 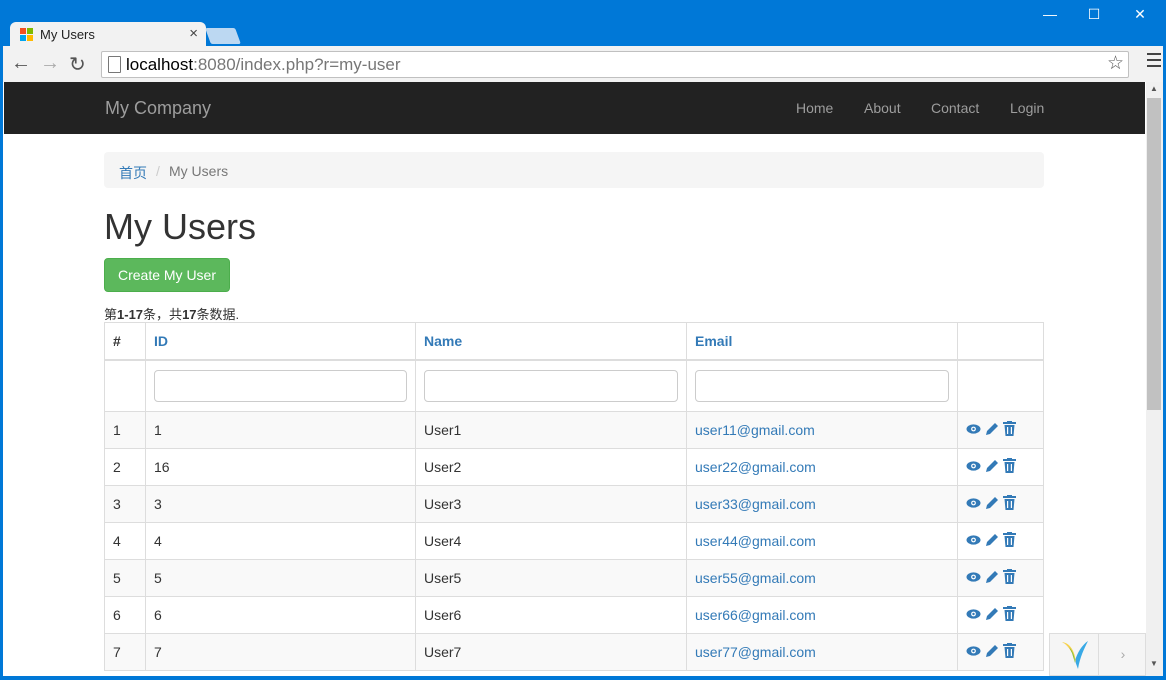 I want to click on row-number-cell: 3, so click(x=125, y=504).